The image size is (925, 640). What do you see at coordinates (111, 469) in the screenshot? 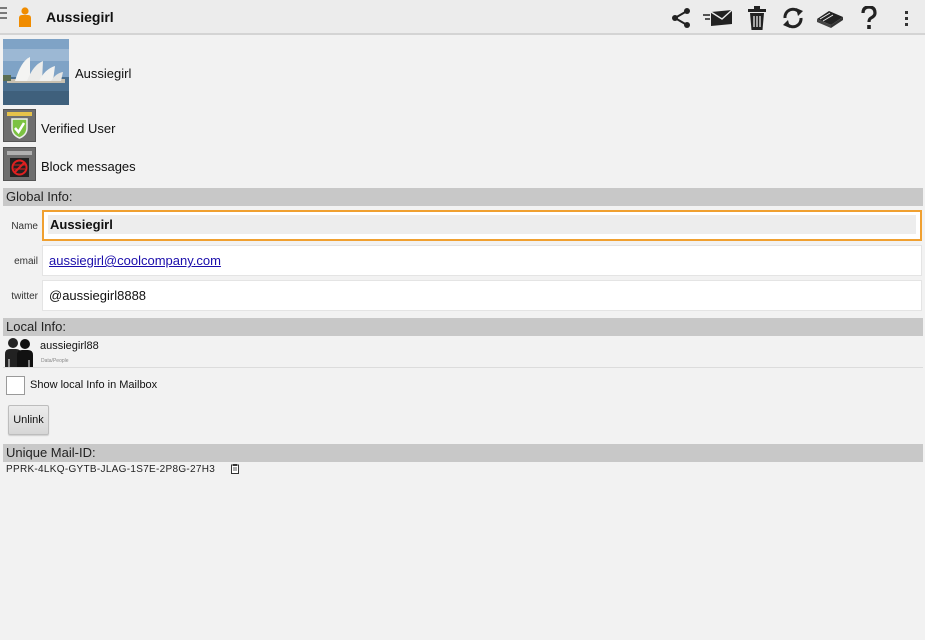
I see `unique-mail-id-value: PPRK-4LKQ-GYTB-JLAG-1S7E-2P8G-27H3` at bounding box center [111, 469].